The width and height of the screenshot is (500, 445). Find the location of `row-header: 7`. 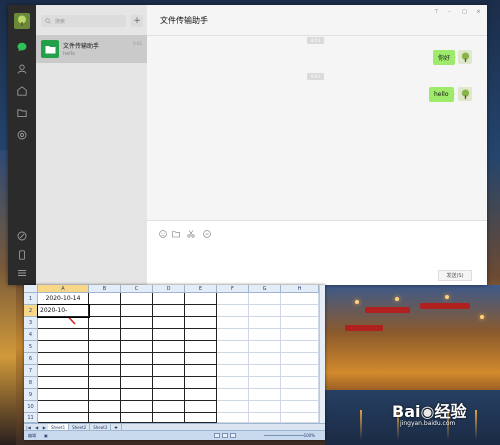

row-header: 7 is located at coordinates (31, 371).